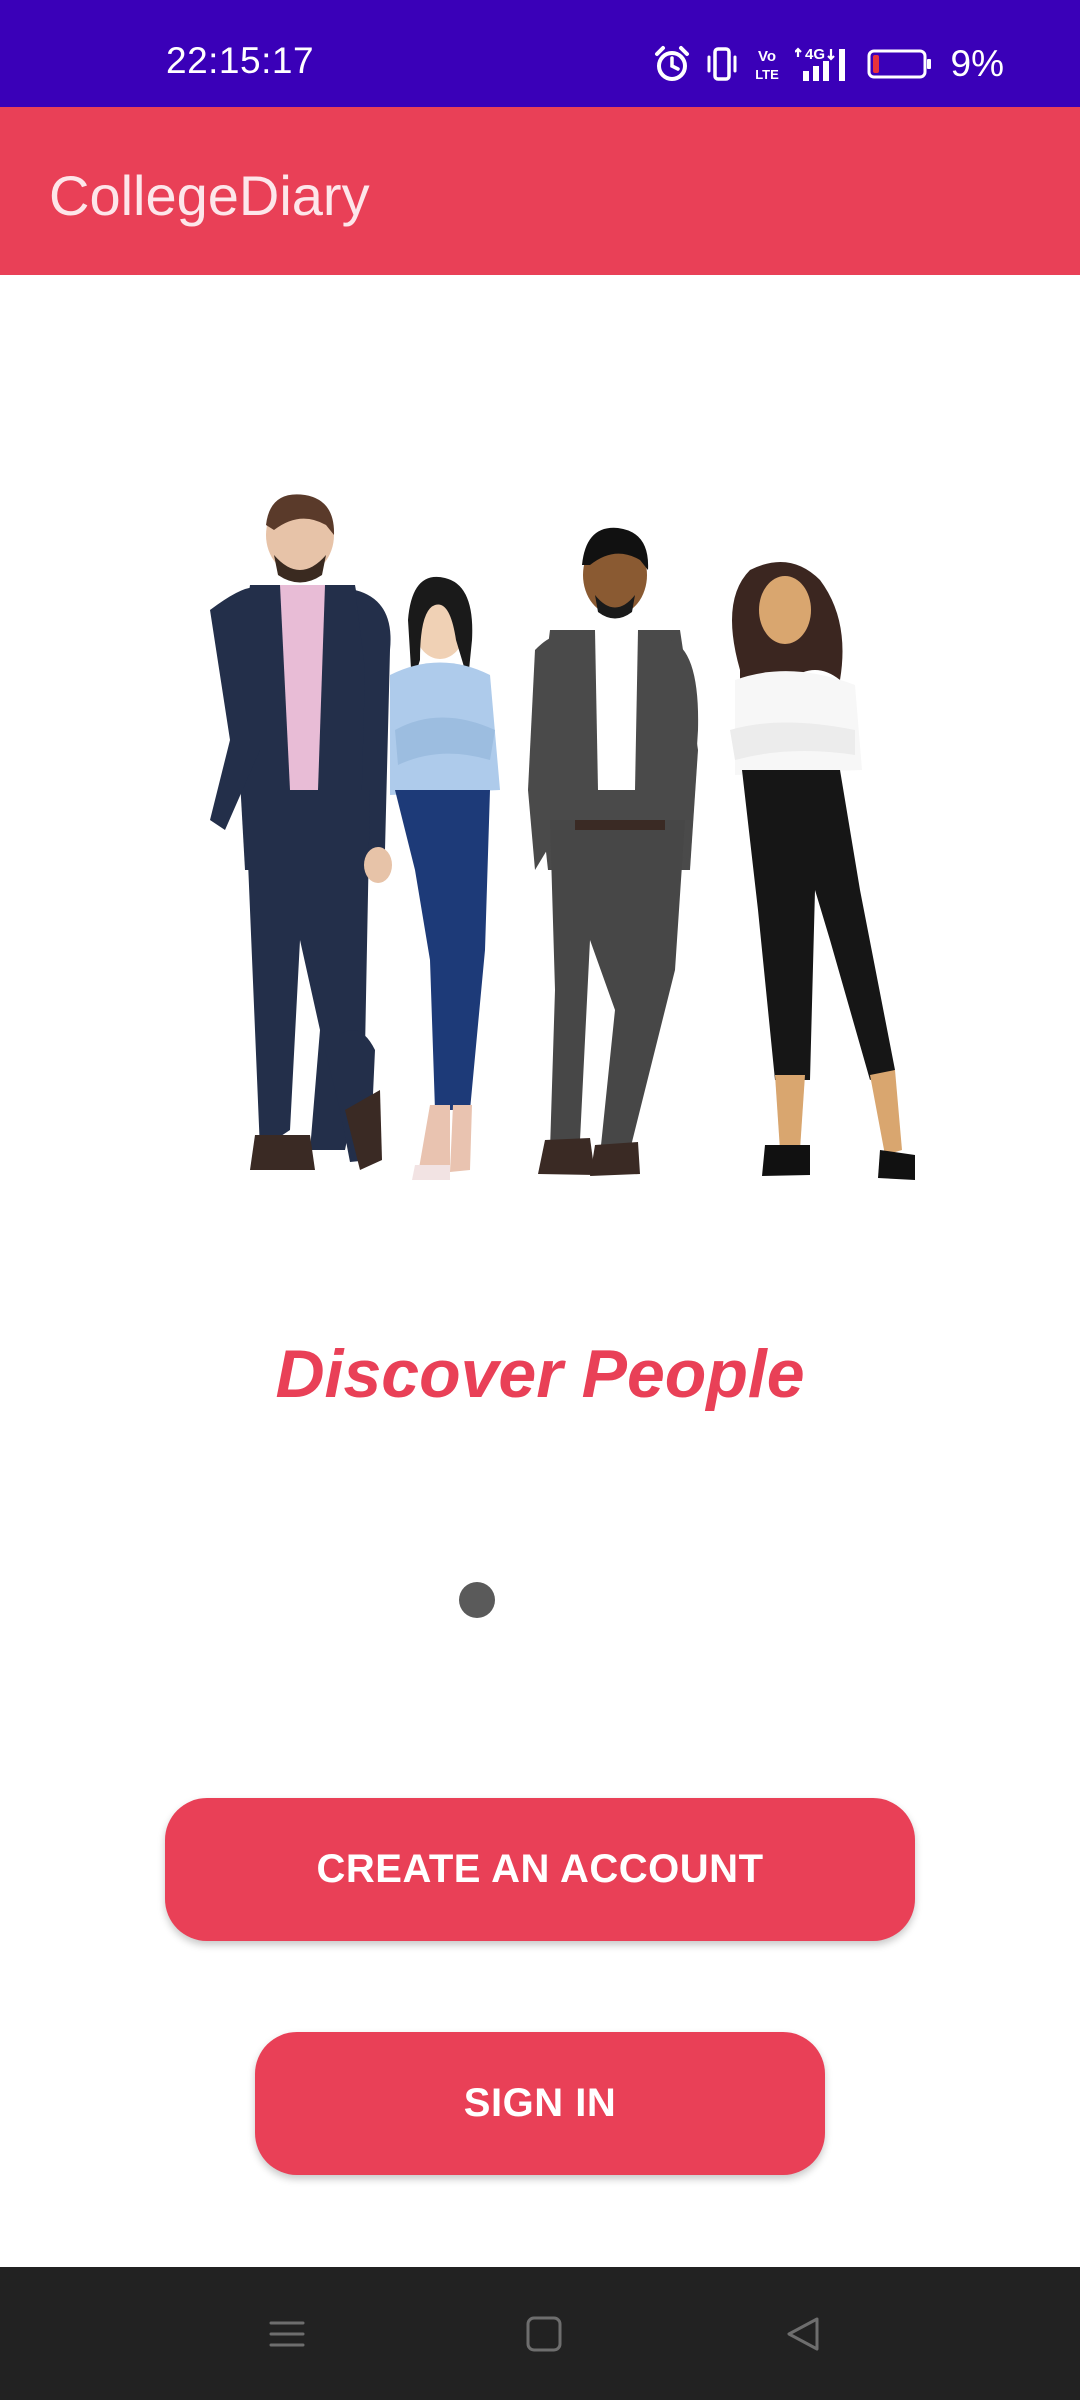 The image size is (1080, 2400). Describe the element at coordinates (540, 53) in the screenshot. I see `status-bar: 22:15:17 Vo LTE 4G 9%` at that location.